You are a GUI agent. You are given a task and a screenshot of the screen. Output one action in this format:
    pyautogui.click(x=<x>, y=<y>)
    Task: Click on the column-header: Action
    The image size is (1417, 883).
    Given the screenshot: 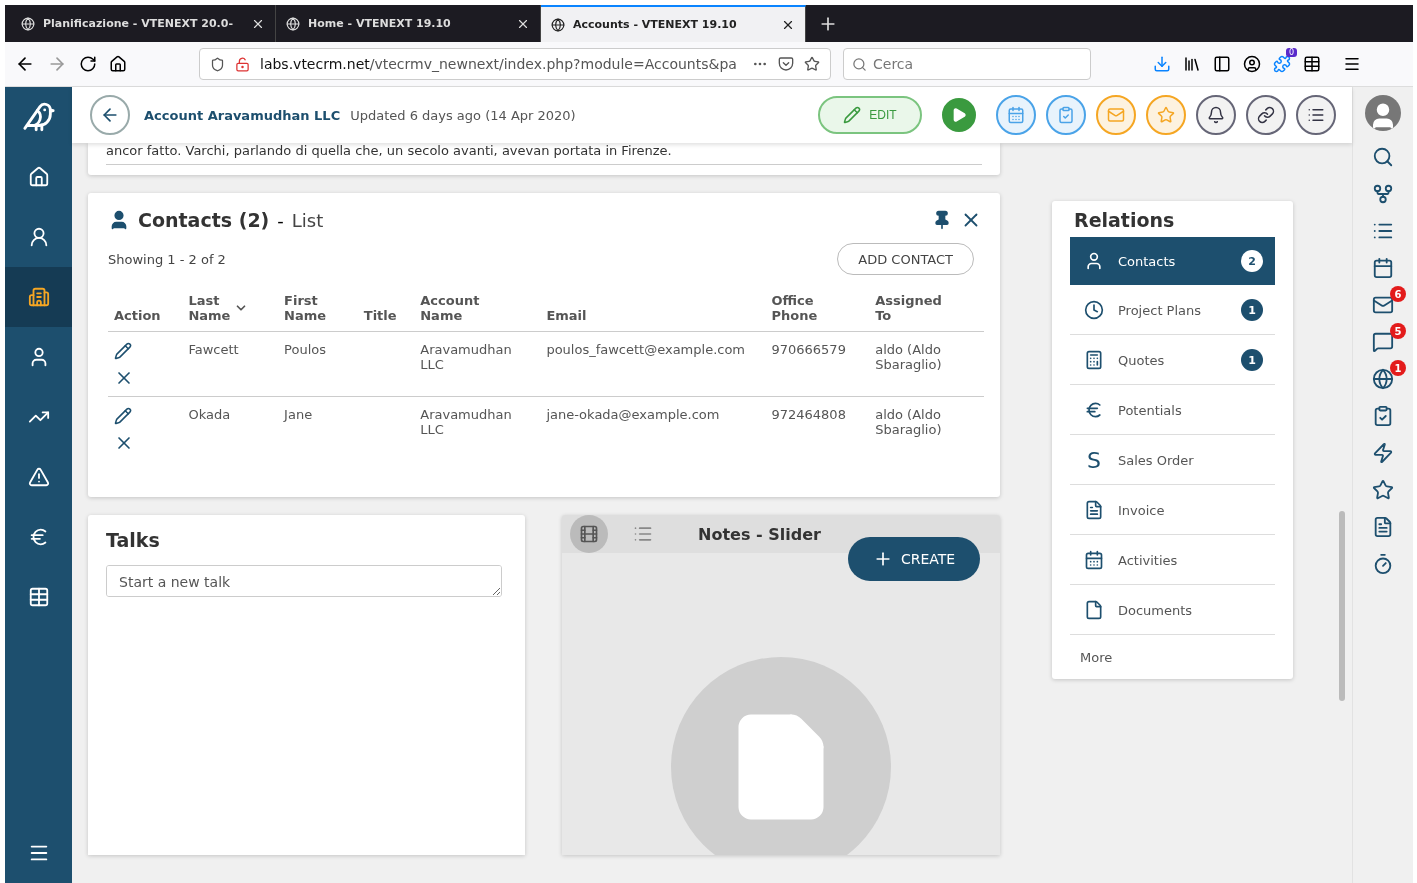 What is the action you would take?
    pyautogui.click(x=137, y=315)
    